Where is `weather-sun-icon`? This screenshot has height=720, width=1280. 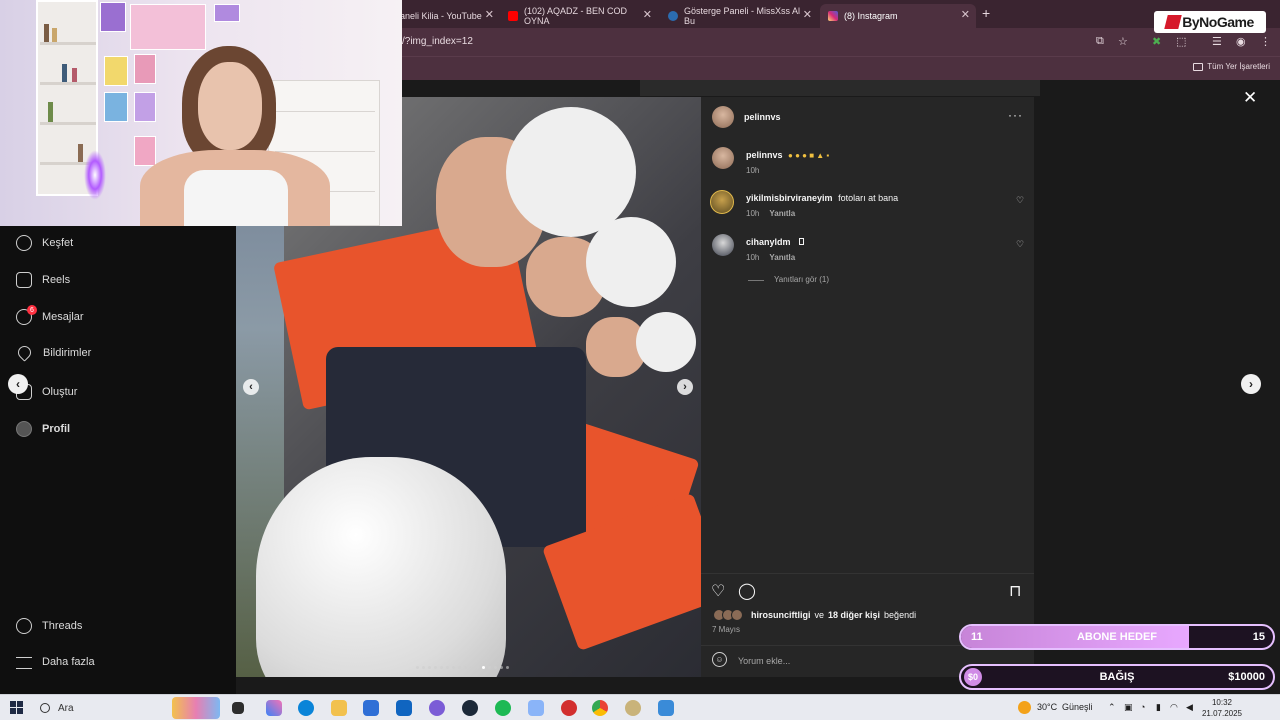 weather-sun-icon is located at coordinates (1024, 707).